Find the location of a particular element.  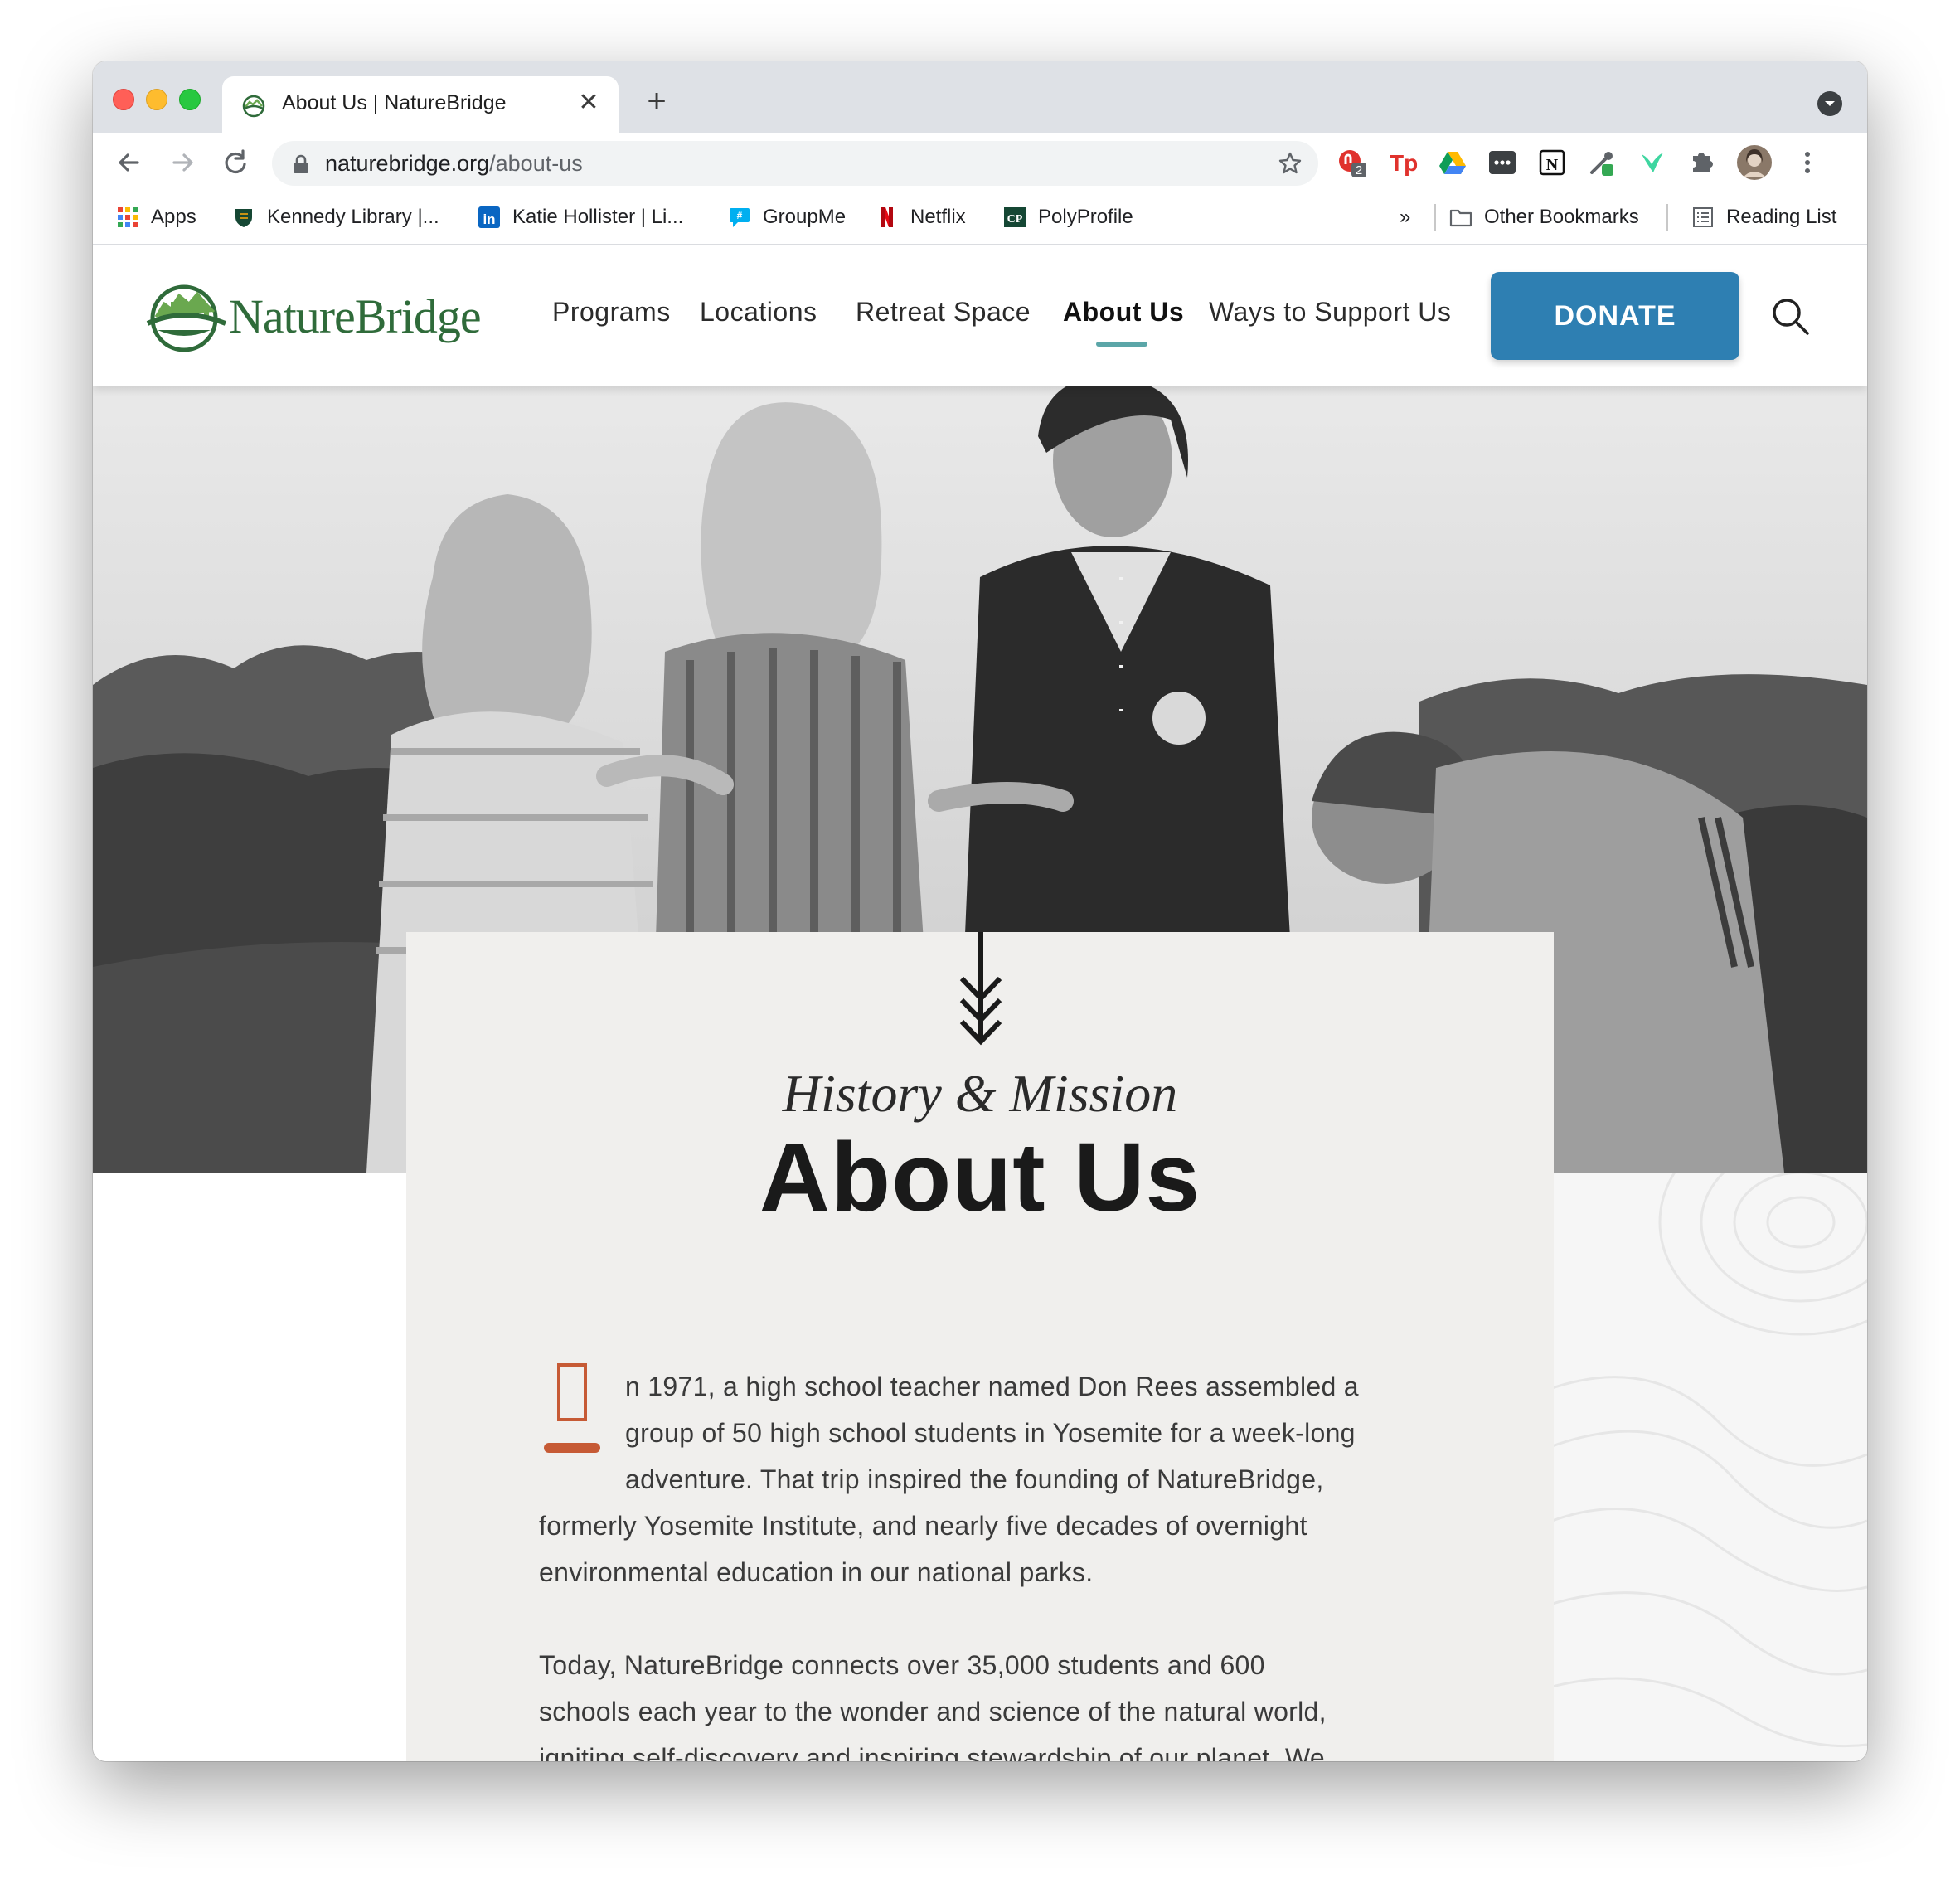

nav-programs: Programs is located at coordinates (611, 312).